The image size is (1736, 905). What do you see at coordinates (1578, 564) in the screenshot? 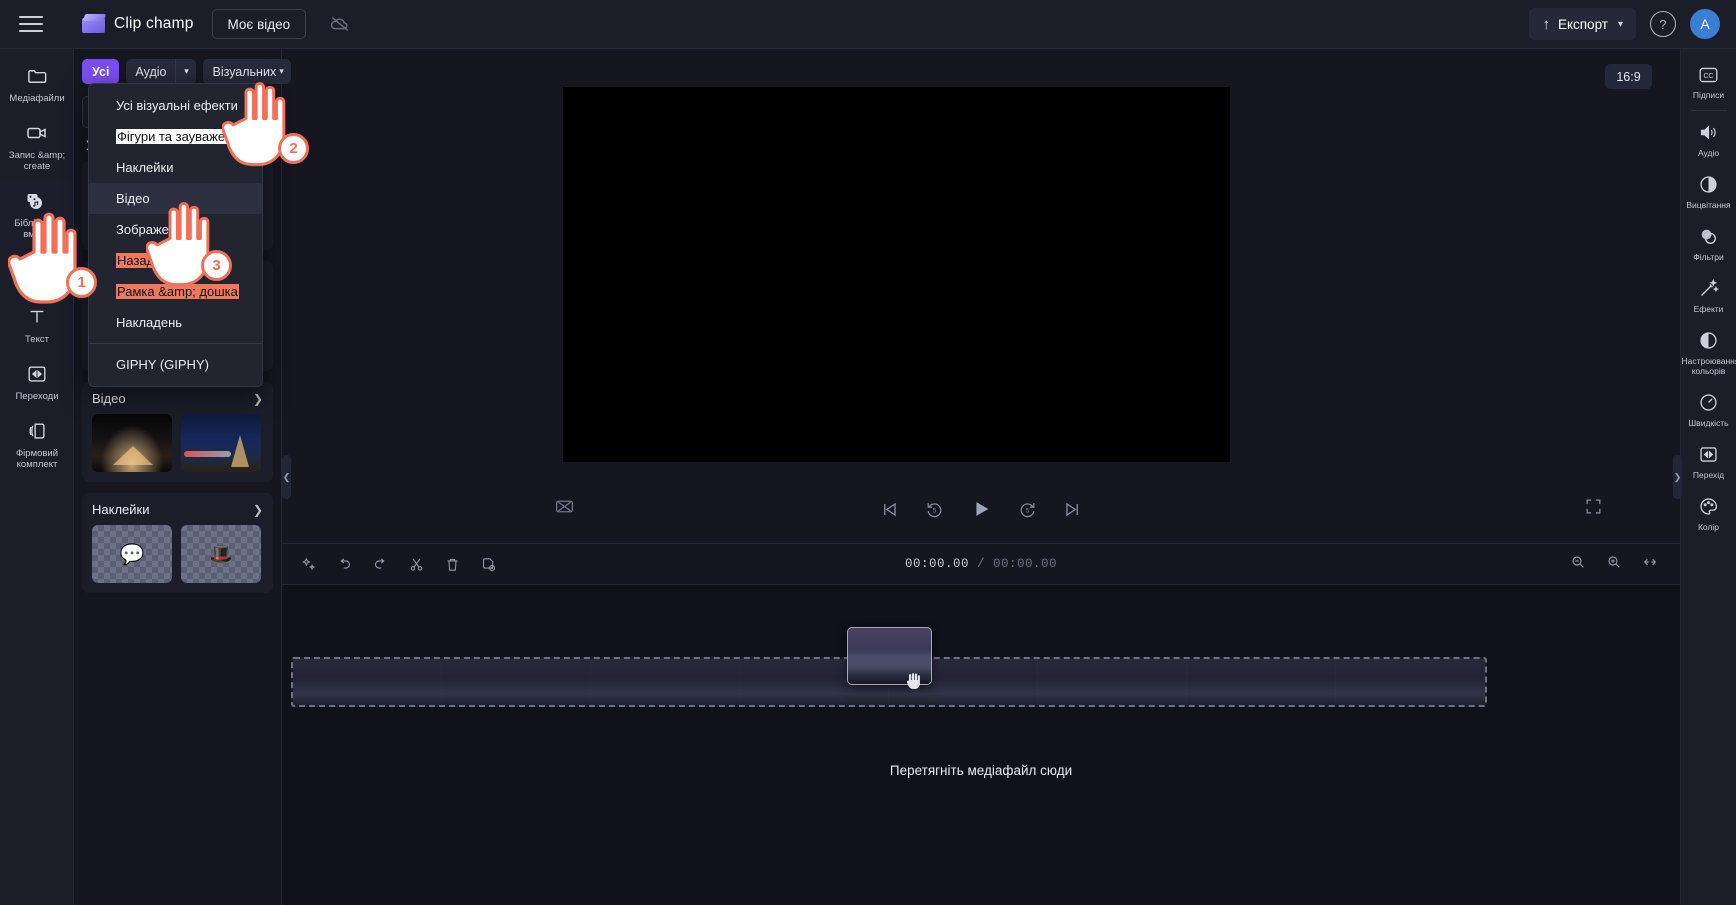
I see `zoom-out-icon` at bounding box center [1578, 564].